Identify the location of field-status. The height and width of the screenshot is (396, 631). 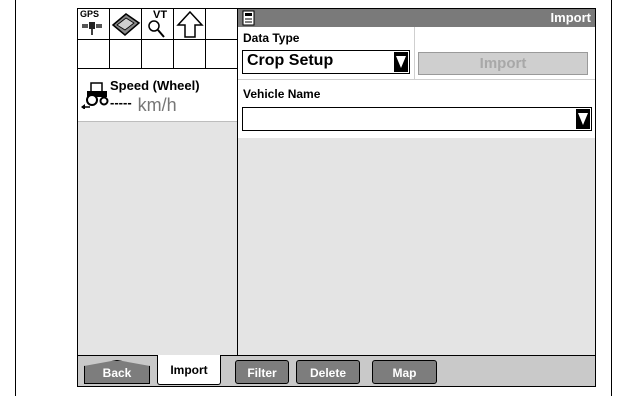
(126, 24).